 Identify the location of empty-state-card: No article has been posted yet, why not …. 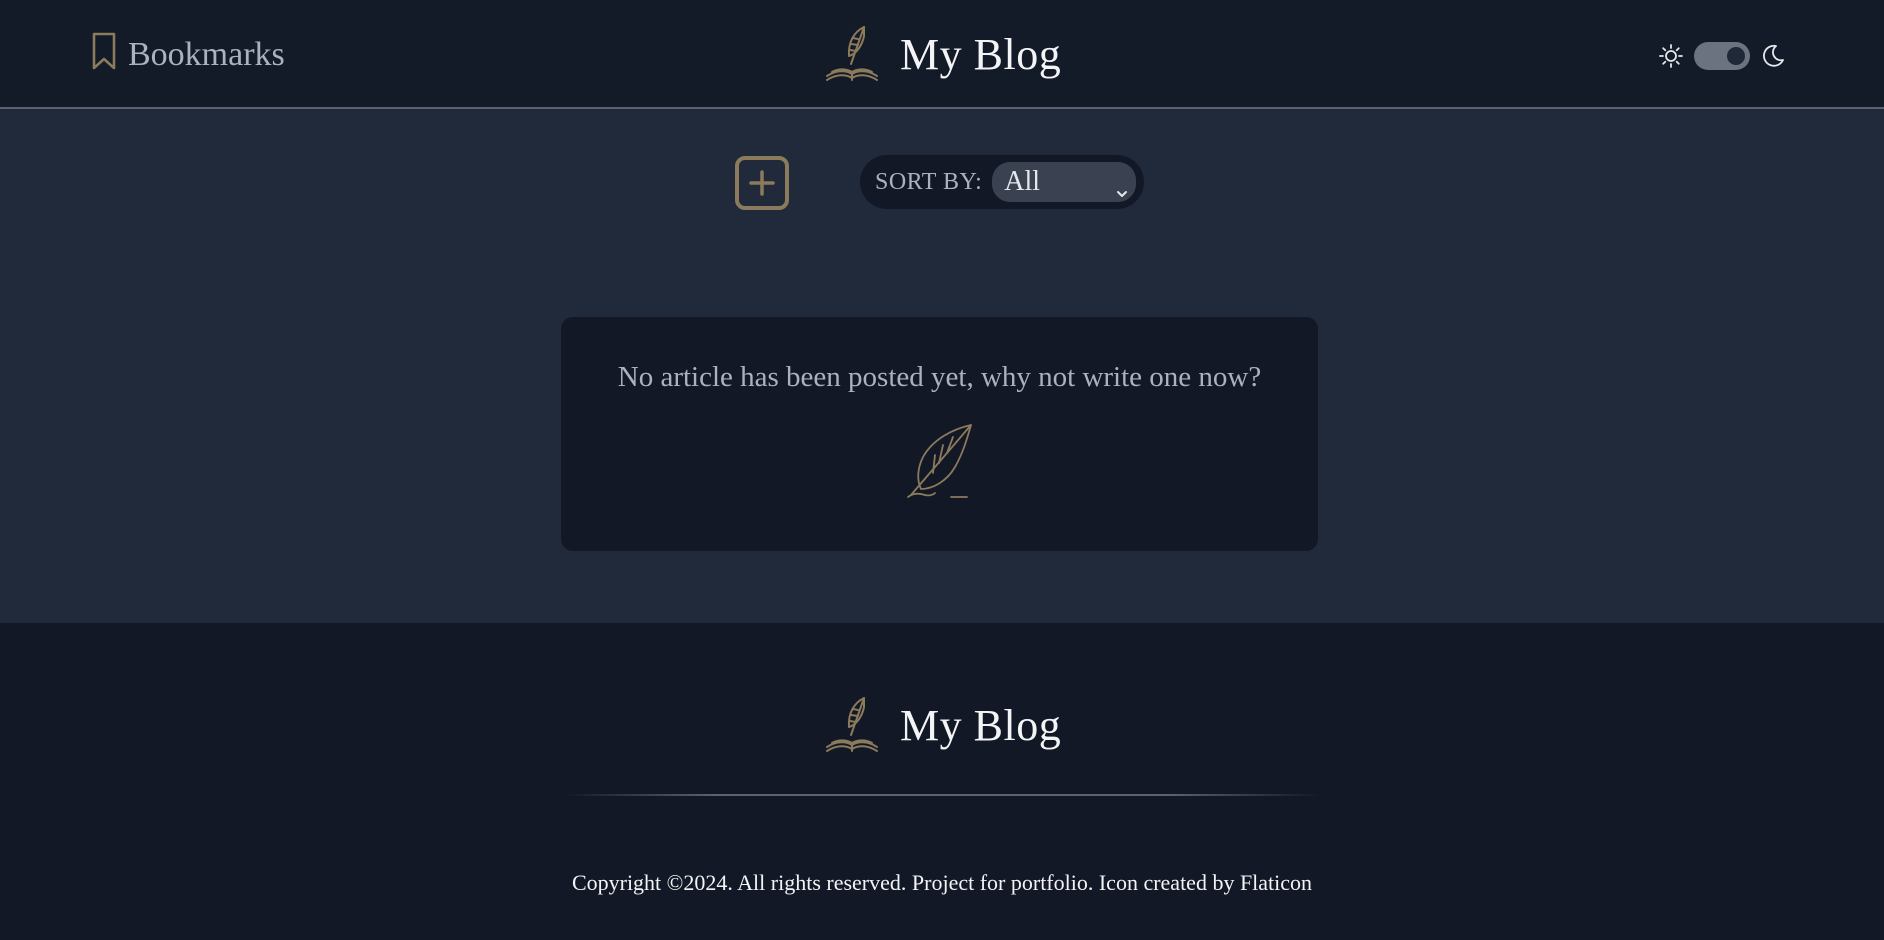
(939, 434).